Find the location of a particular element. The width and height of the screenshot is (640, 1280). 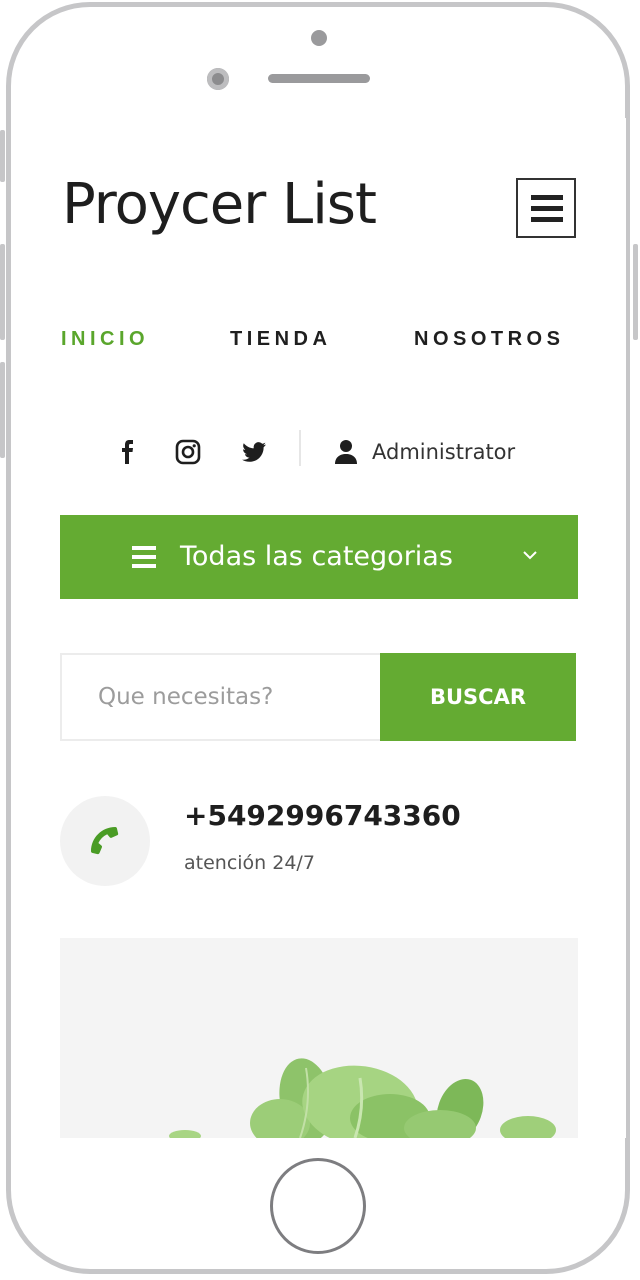

contact-phone-number: +5492996743360 is located at coordinates (322, 816).